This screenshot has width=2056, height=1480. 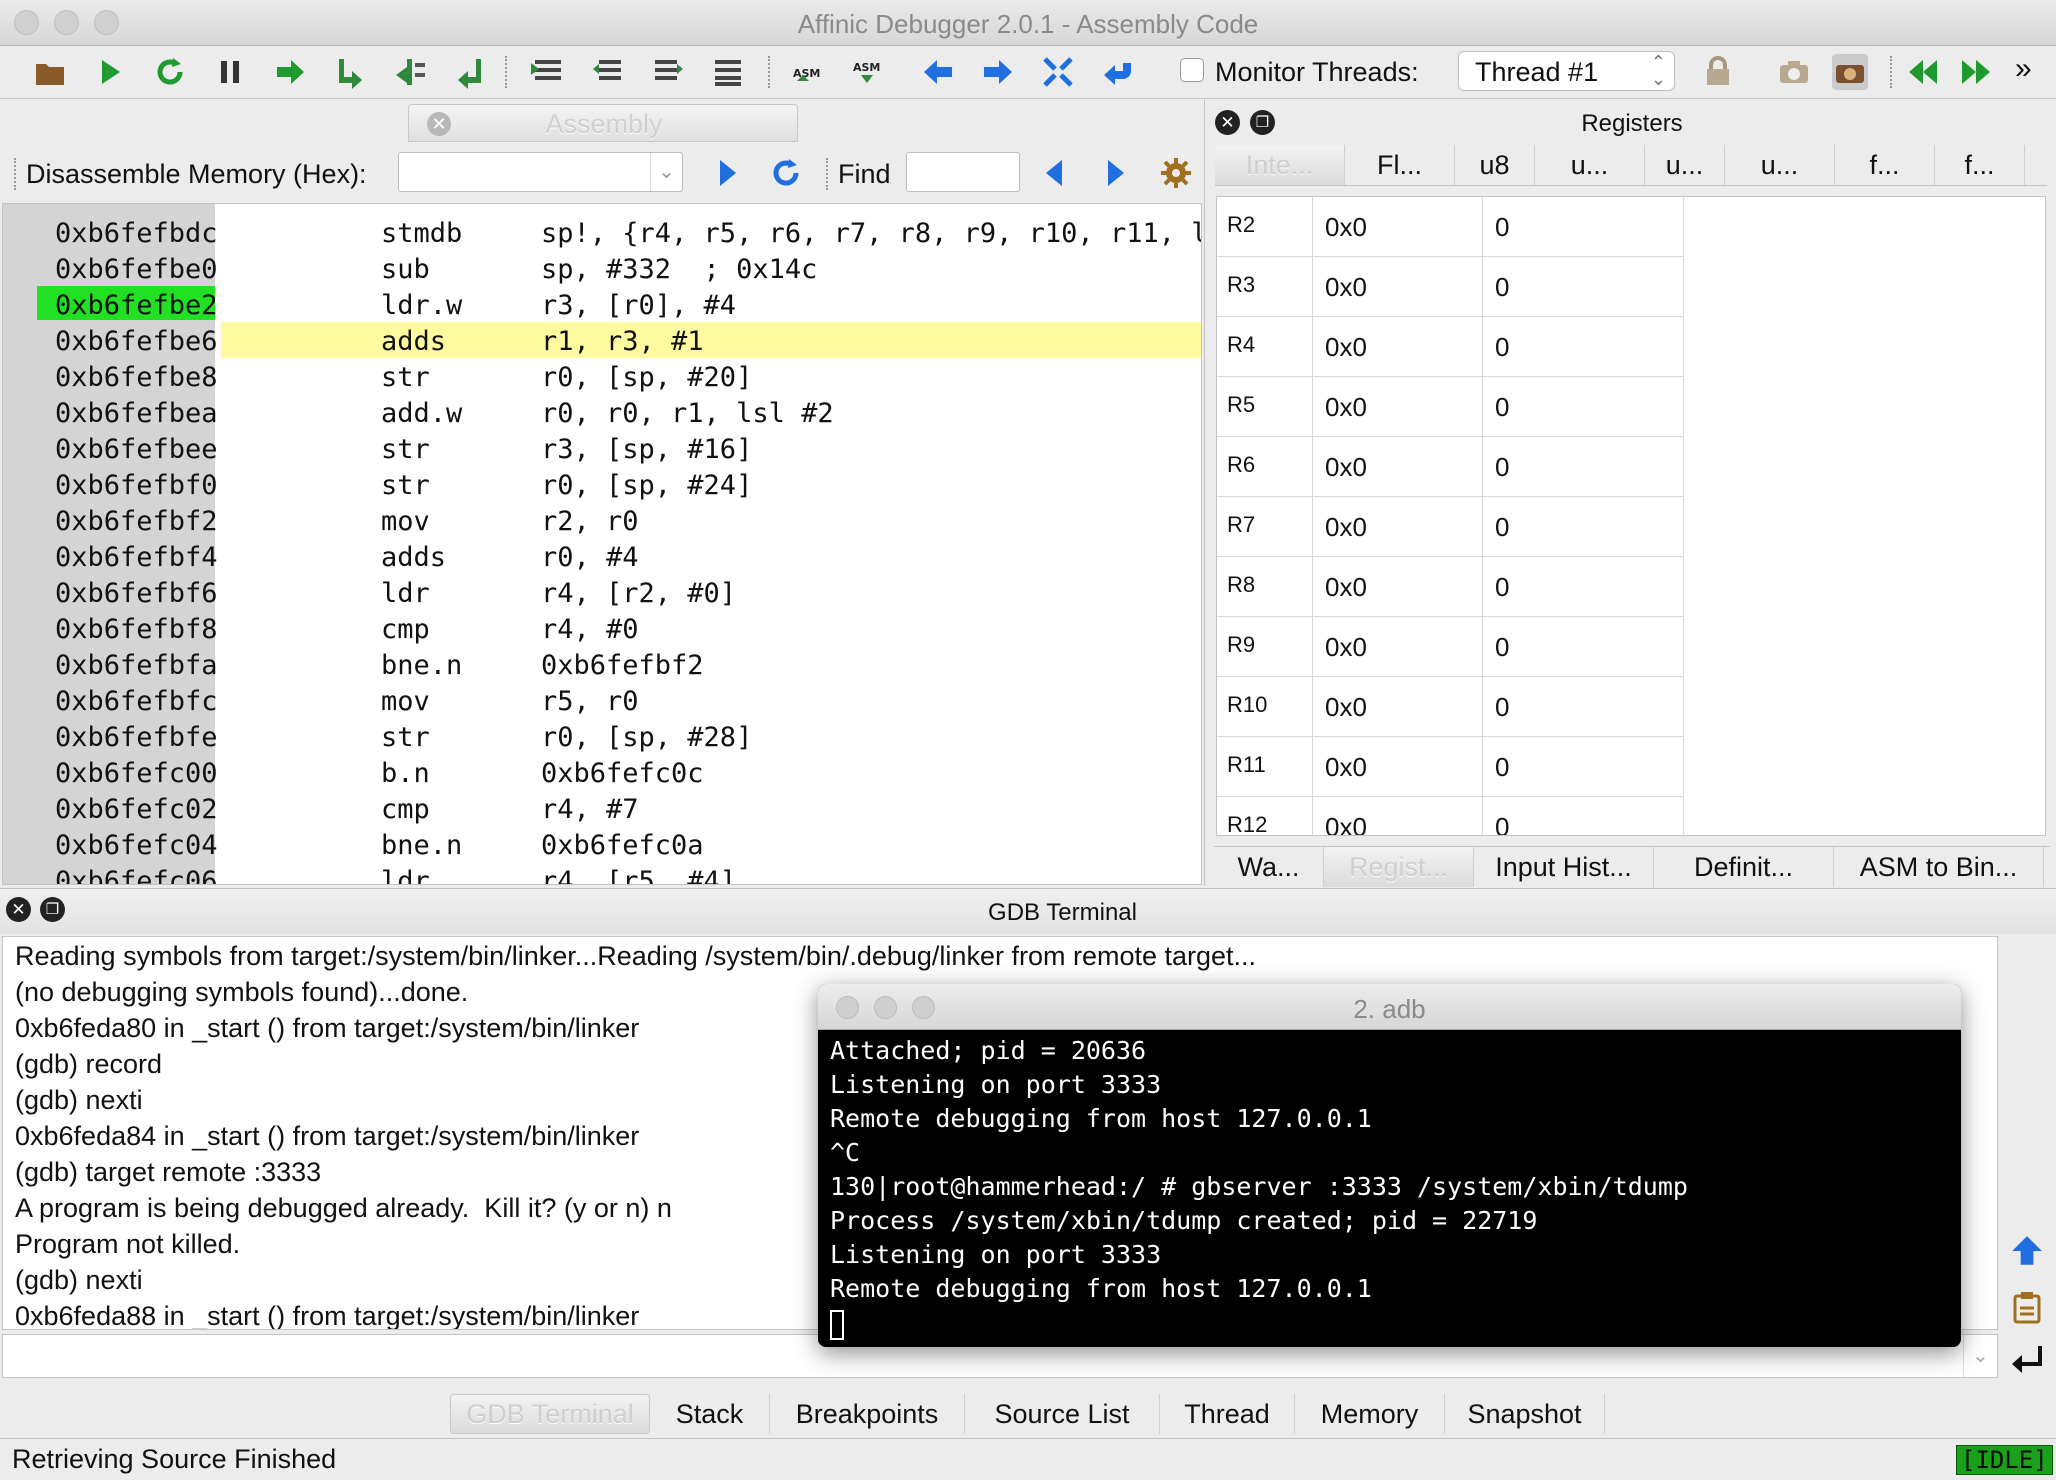 I want to click on register-row: R7 0x0 0, so click(x=1450, y=527).